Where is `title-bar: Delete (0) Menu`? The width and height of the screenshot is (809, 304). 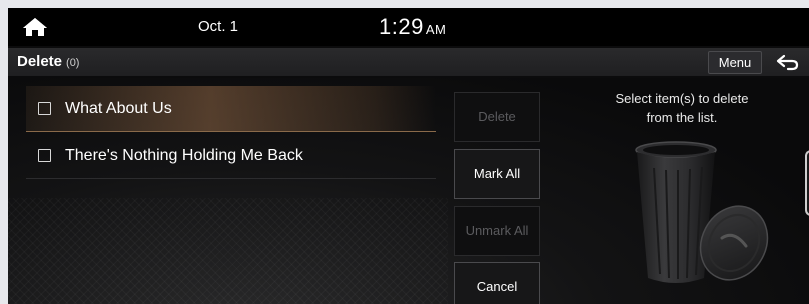
title-bar: Delete (0) Menu is located at coordinates (408, 62).